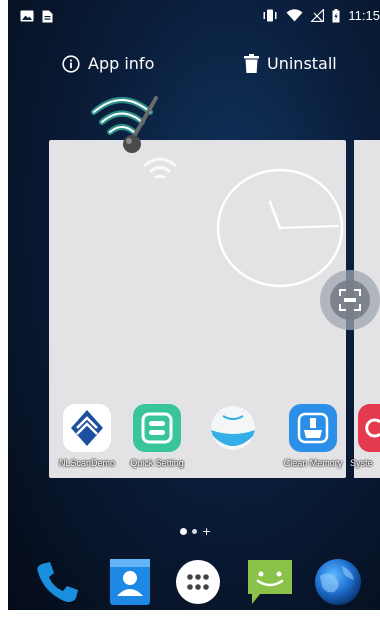  I want to click on contacts-icon, so click(130, 582).